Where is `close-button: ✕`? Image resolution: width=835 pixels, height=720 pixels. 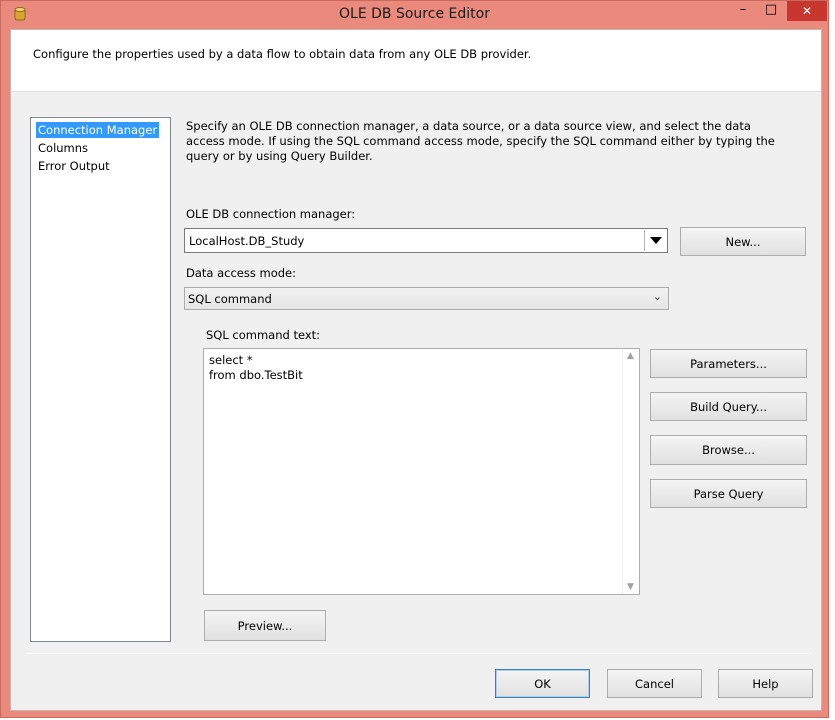 close-button: ✕ is located at coordinates (807, 11).